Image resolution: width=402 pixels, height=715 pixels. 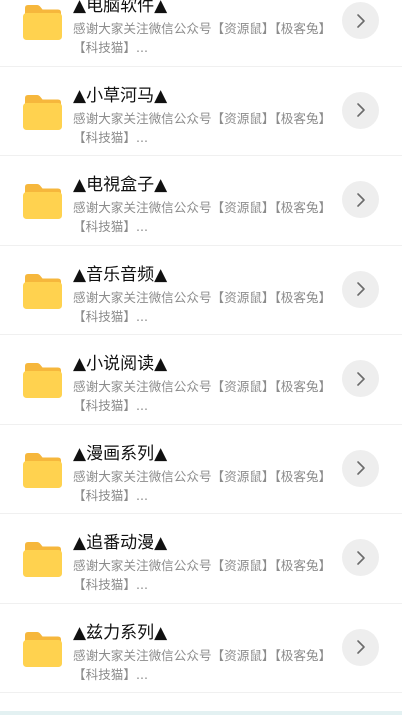 I want to click on folder-title: ▲小草河马▲, so click(x=120, y=95).